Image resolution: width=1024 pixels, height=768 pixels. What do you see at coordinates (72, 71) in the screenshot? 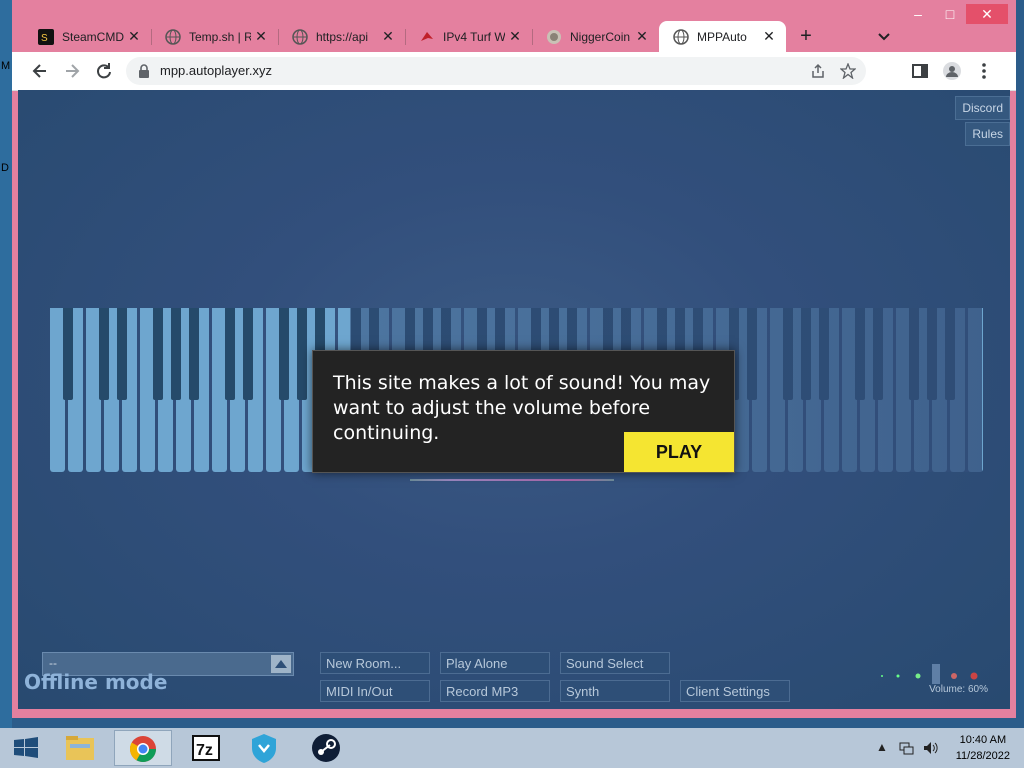
I see `forward-icon` at bounding box center [72, 71].